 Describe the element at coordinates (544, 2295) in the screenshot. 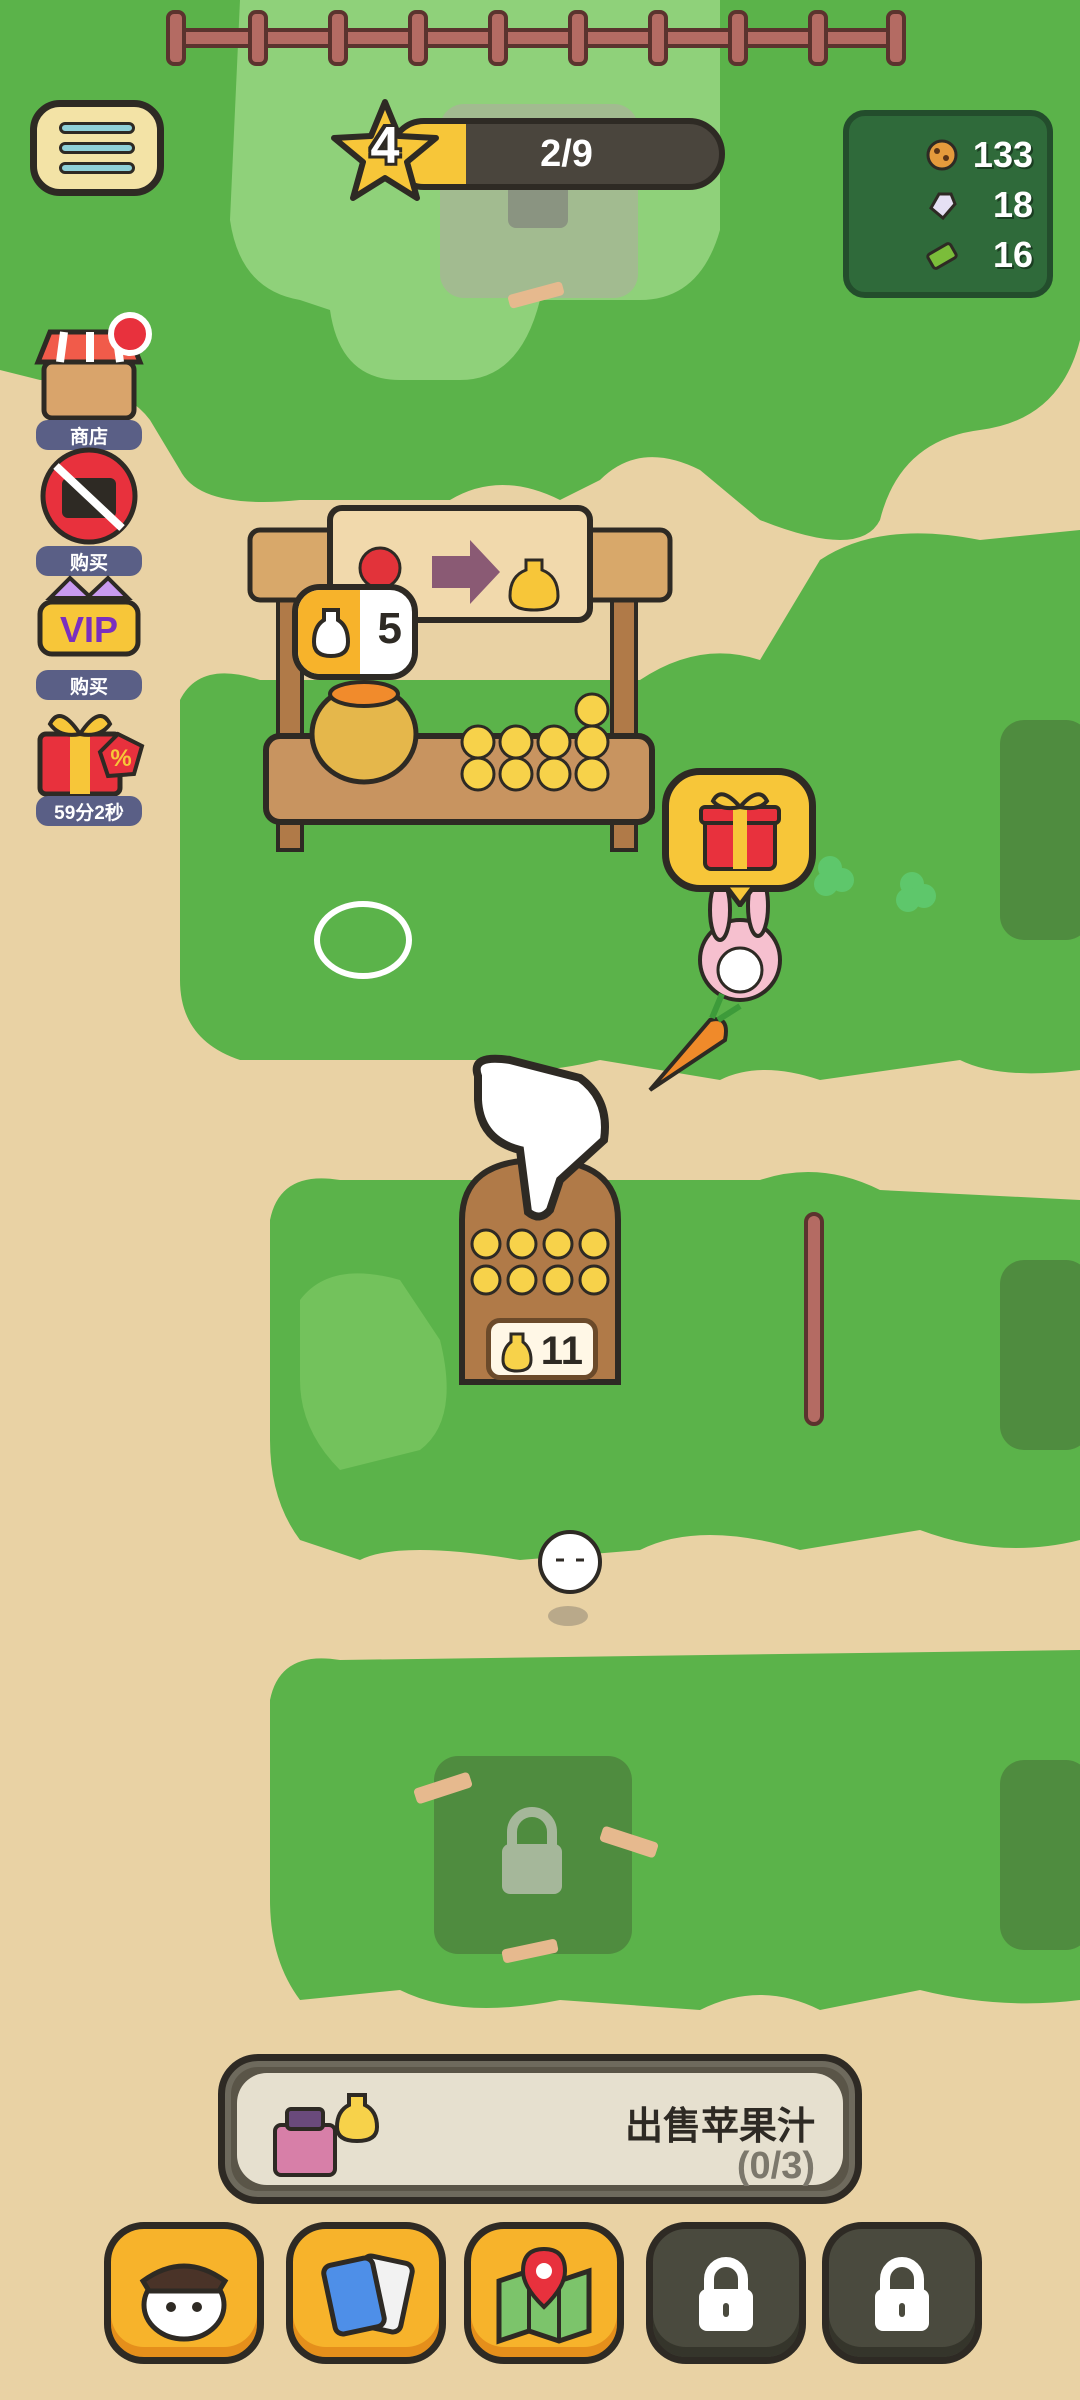

I see `map-icon` at that location.